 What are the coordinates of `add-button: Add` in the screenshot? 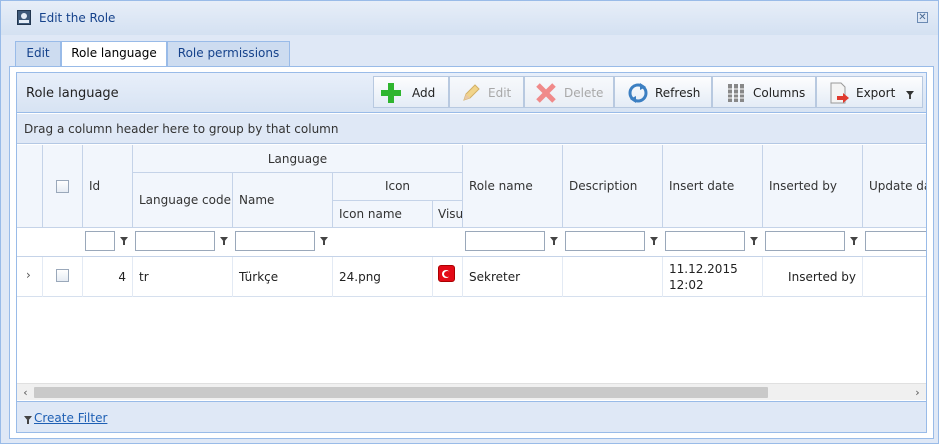 It's located at (411, 92).